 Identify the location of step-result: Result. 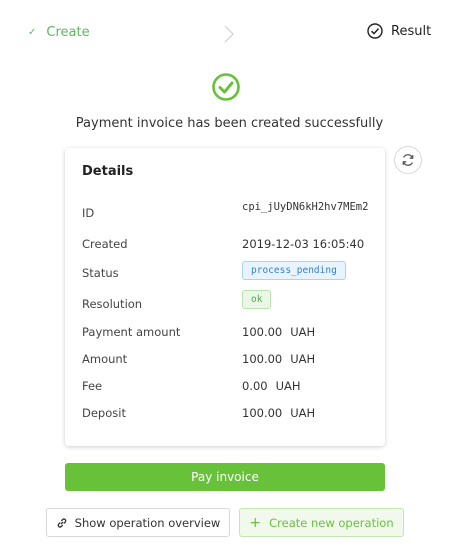
(399, 31).